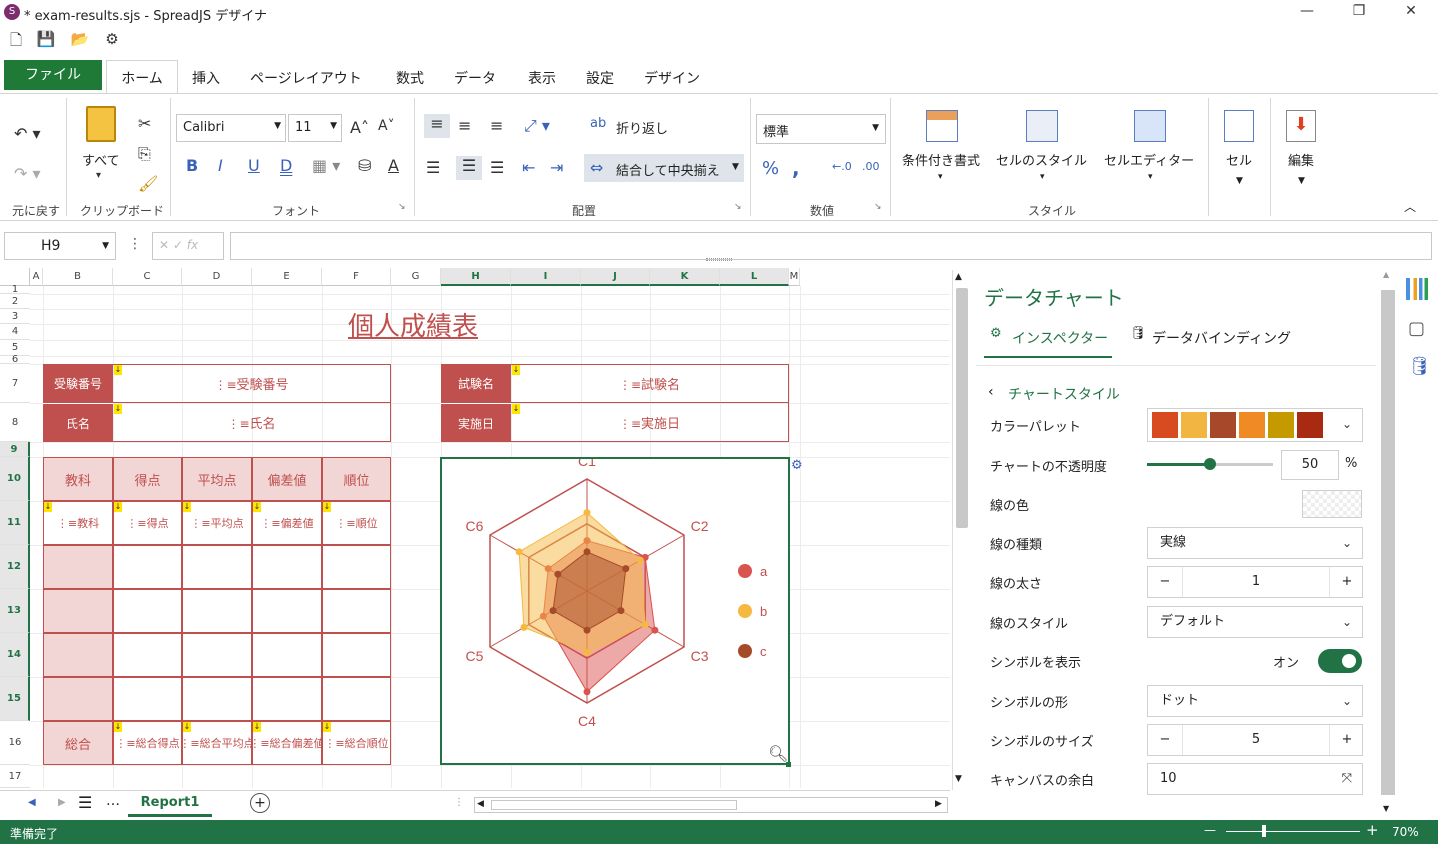  What do you see at coordinates (1255, 622) in the screenshot?
I see `line-style-select: デフォルト ⌄` at bounding box center [1255, 622].